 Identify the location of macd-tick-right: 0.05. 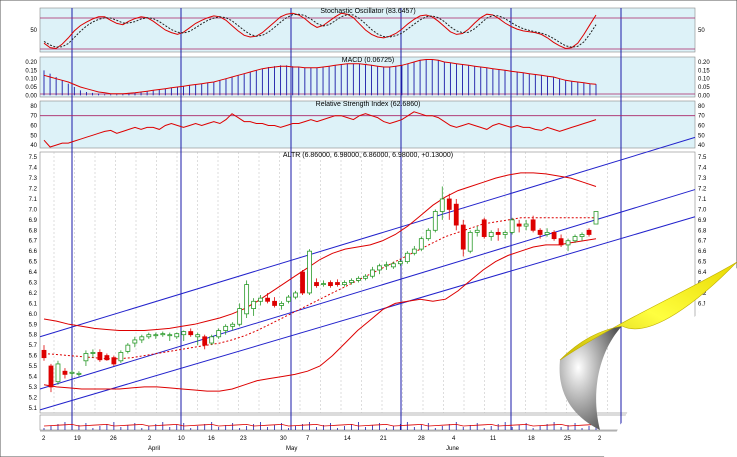
(704, 88).